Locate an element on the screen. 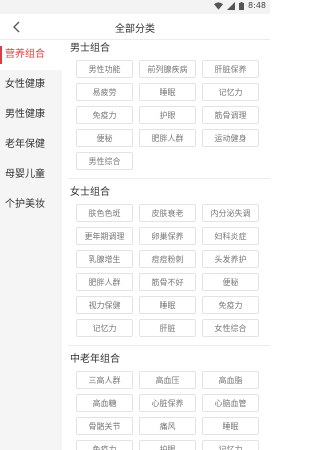  sidebar-item-nutrition-combo: 营养组合 is located at coordinates (31, 55).